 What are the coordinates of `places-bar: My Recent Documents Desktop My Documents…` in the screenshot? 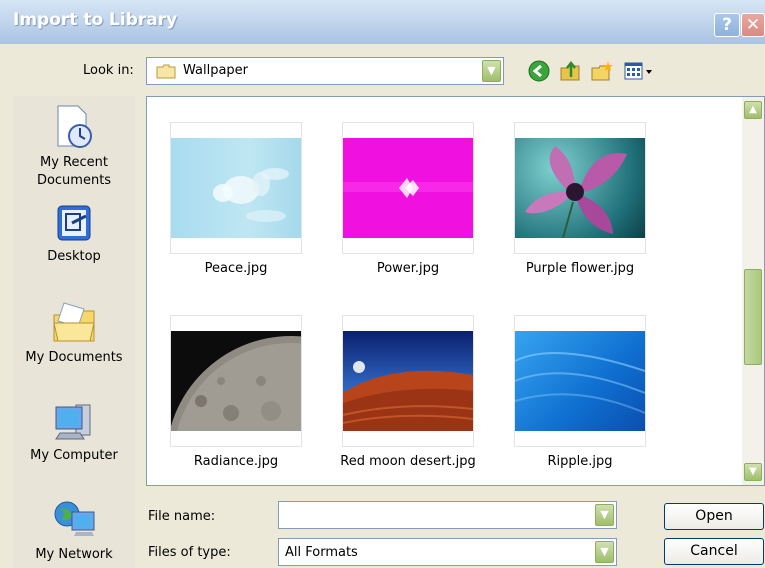 It's located at (74, 332).